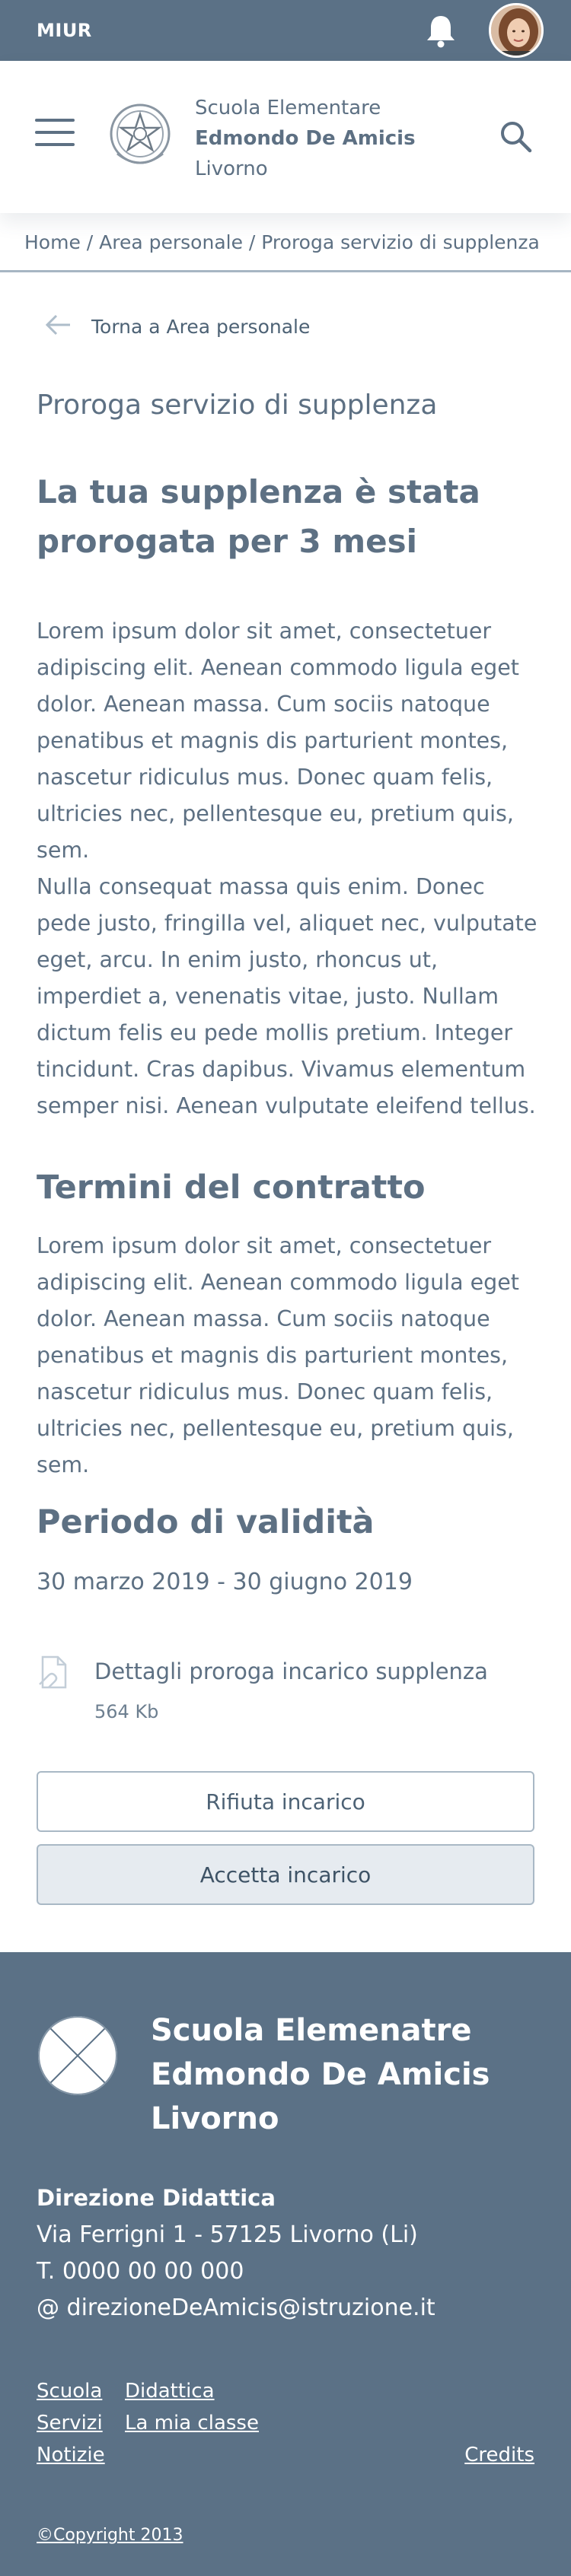 The width and height of the screenshot is (571, 2576). I want to click on reject-button: Rifiuta incarico, so click(285, 1801).